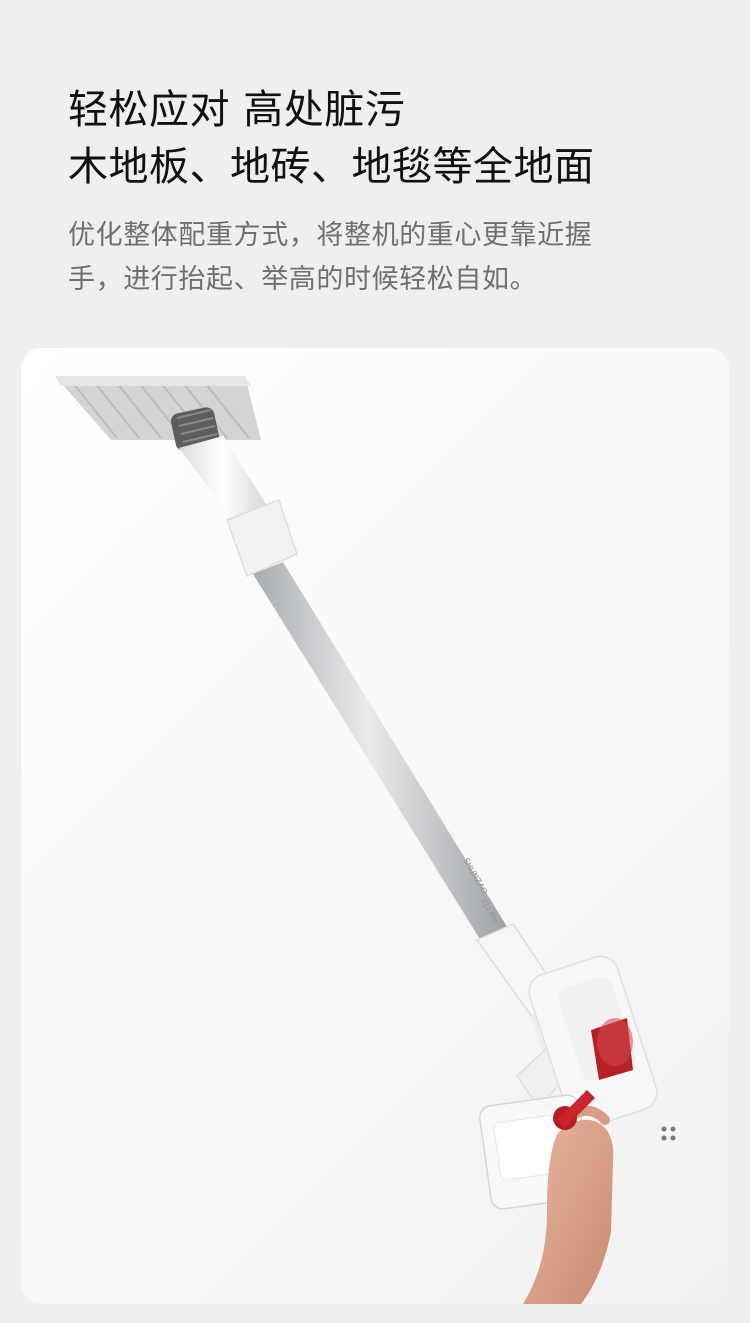 This screenshot has height=1323, width=750. Describe the element at coordinates (381, 753) in the screenshot. I see `extension-rod: SHUNZAO Z11 Pro` at that location.